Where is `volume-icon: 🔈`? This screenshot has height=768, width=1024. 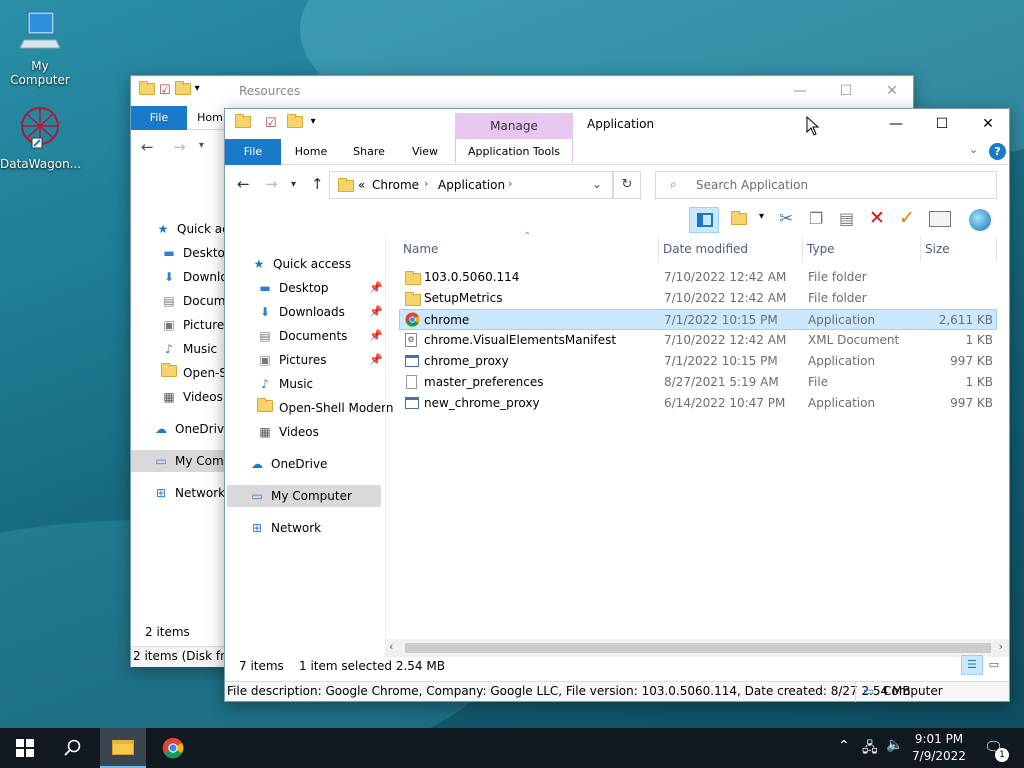 volume-icon: 🔈 is located at coordinates (894, 745).